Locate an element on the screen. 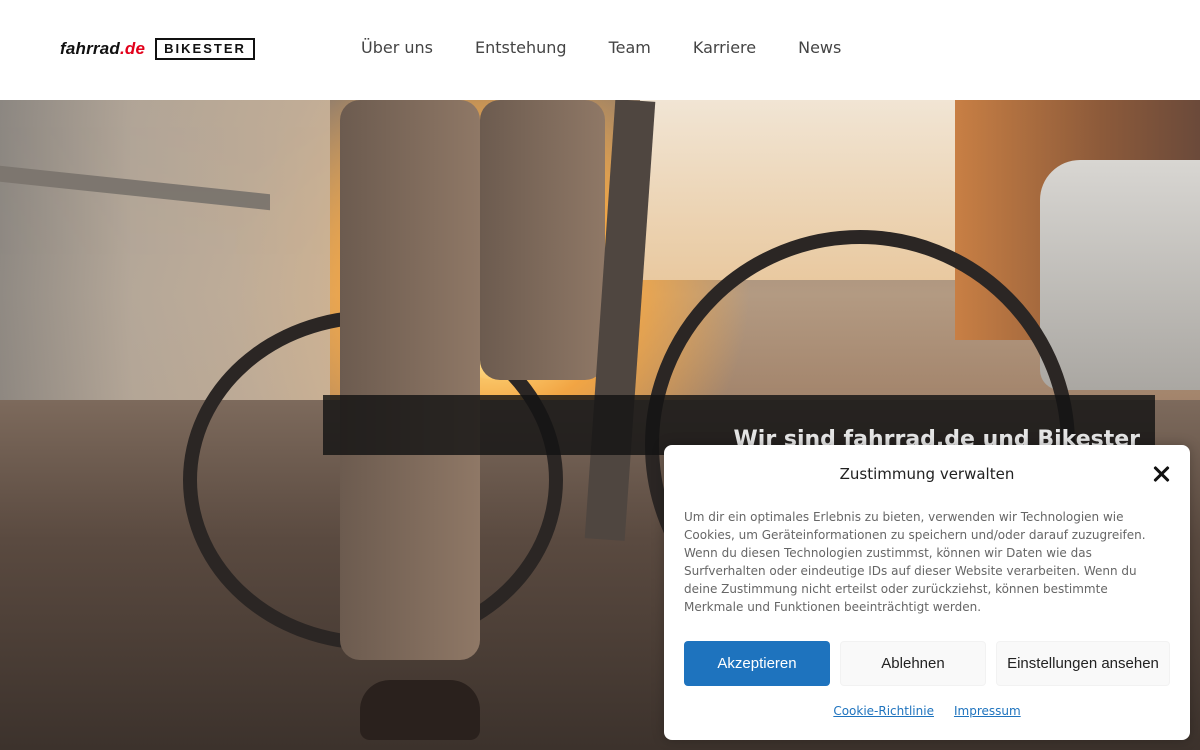 The width and height of the screenshot is (1200, 750). nav-item-entstehung: Entstehung is located at coordinates (521, 47).